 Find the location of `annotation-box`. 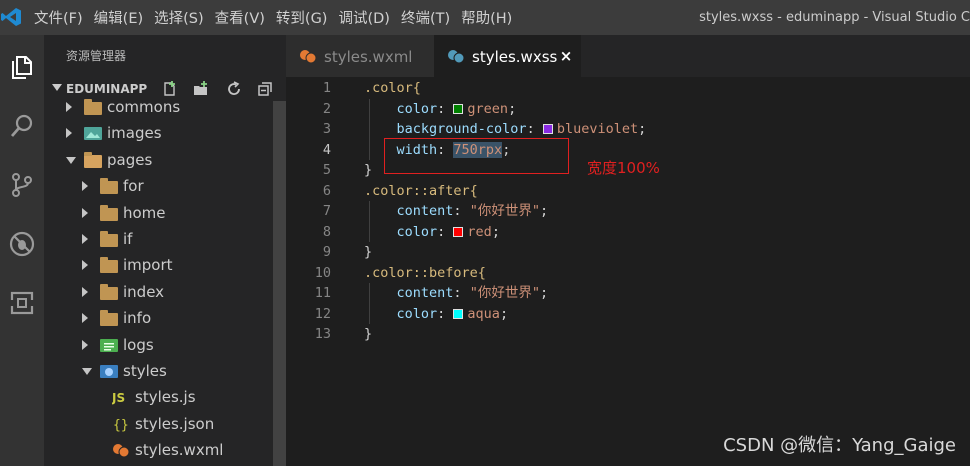

annotation-box is located at coordinates (476, 156).